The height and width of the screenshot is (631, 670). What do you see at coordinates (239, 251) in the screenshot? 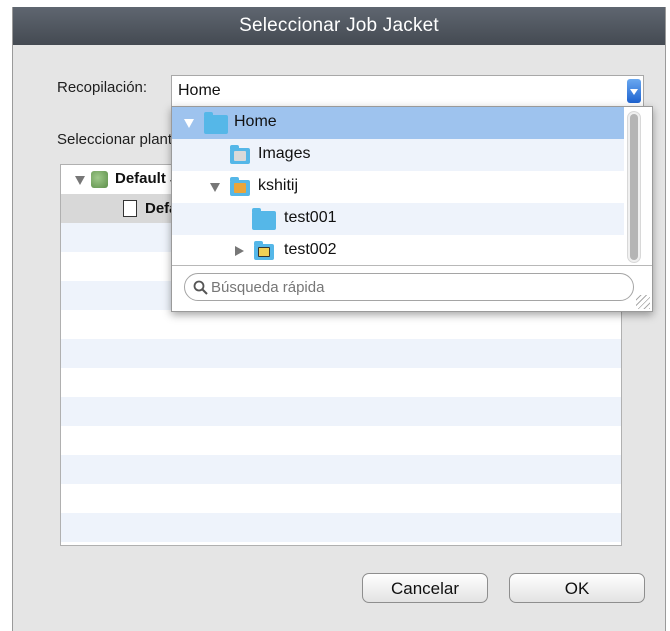
I see `disclosure-collapsed-icon` at bounding box center [239, 251].